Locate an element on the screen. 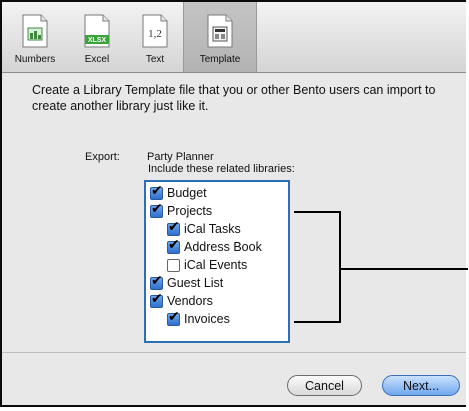 This screenshot has height=411, width=469. excel-xlsx-icon: XLSX is located at coordinates (97, 31).